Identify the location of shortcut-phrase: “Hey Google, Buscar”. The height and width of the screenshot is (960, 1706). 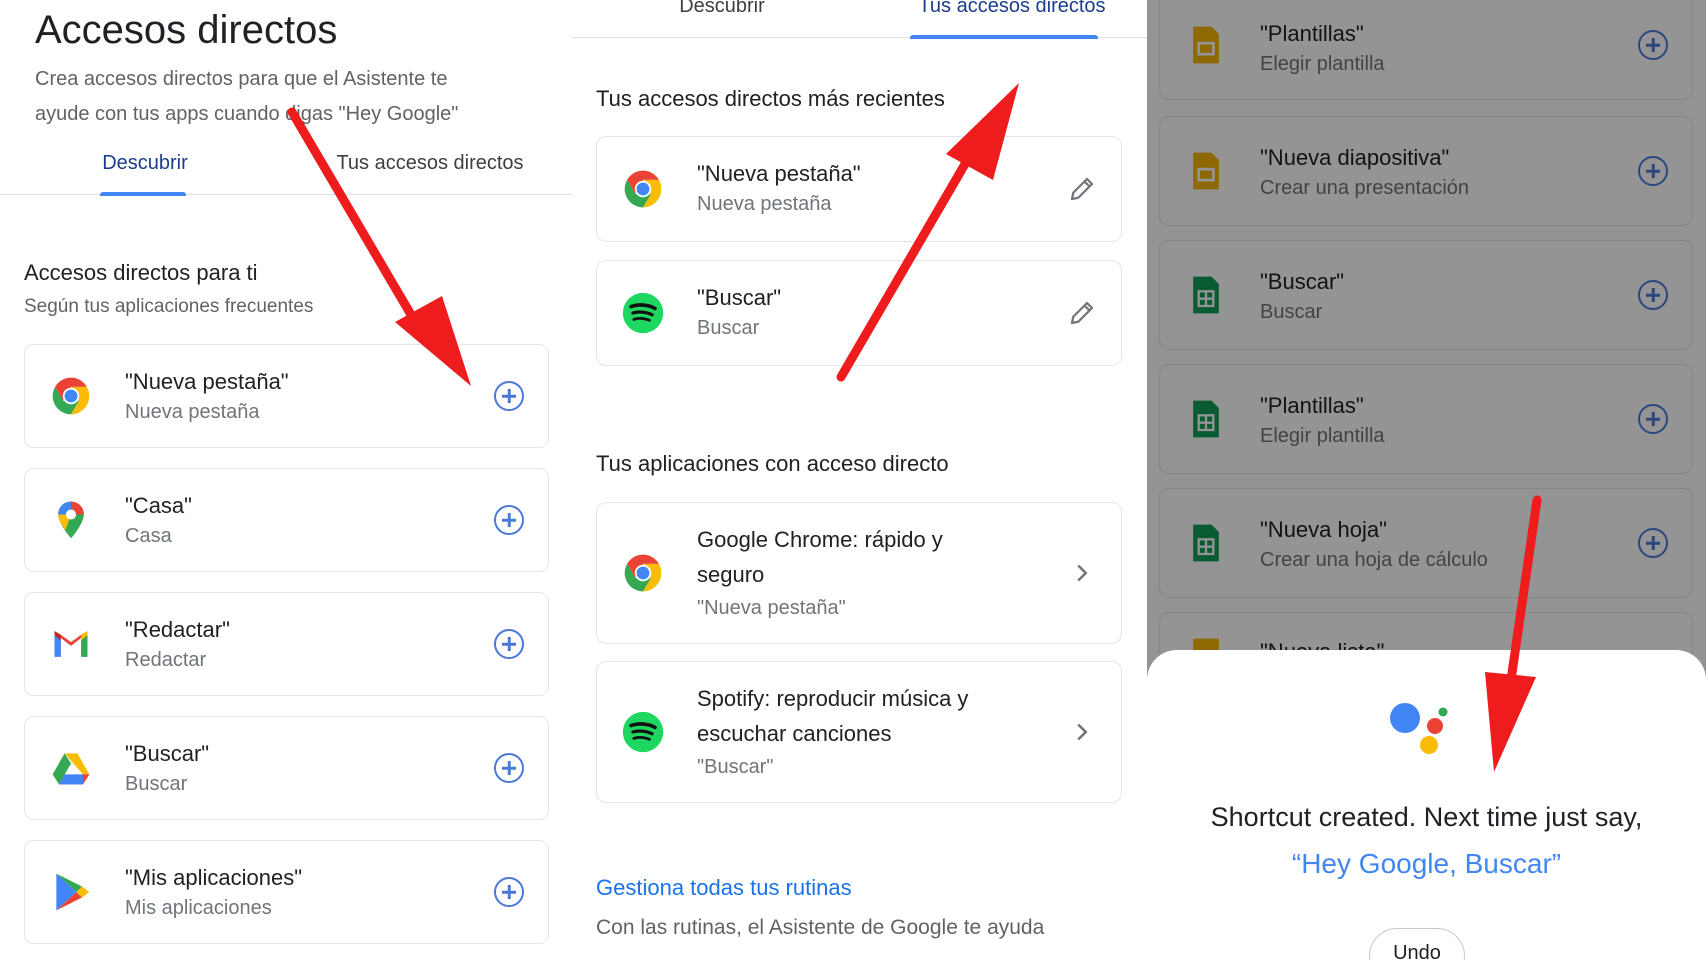
(1426, 863).